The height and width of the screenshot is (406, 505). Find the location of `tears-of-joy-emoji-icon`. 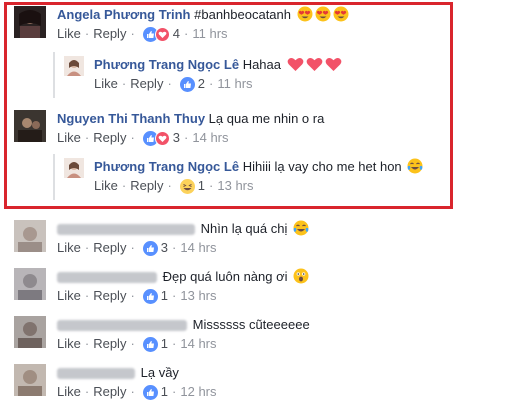

tears-of-joy-emoji-icon is located at coordinates (301, 230).